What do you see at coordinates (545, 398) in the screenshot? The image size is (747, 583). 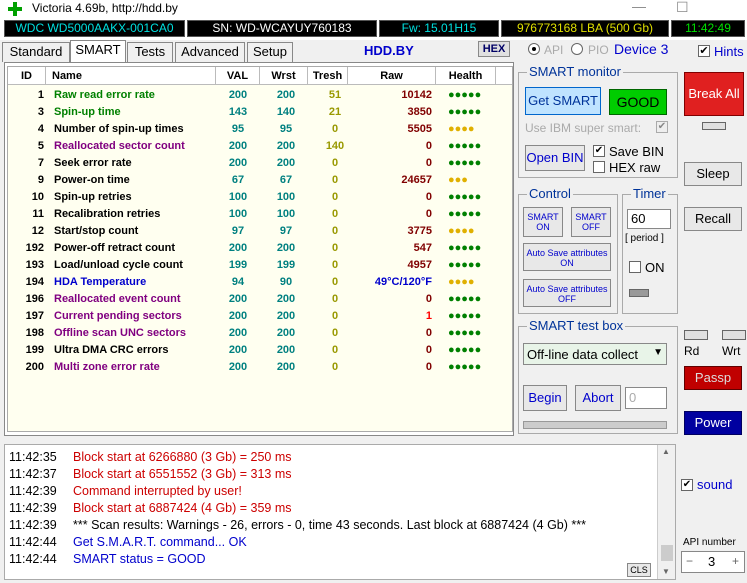 I see `begin-button: Begin` at bounding box center [545, 398].